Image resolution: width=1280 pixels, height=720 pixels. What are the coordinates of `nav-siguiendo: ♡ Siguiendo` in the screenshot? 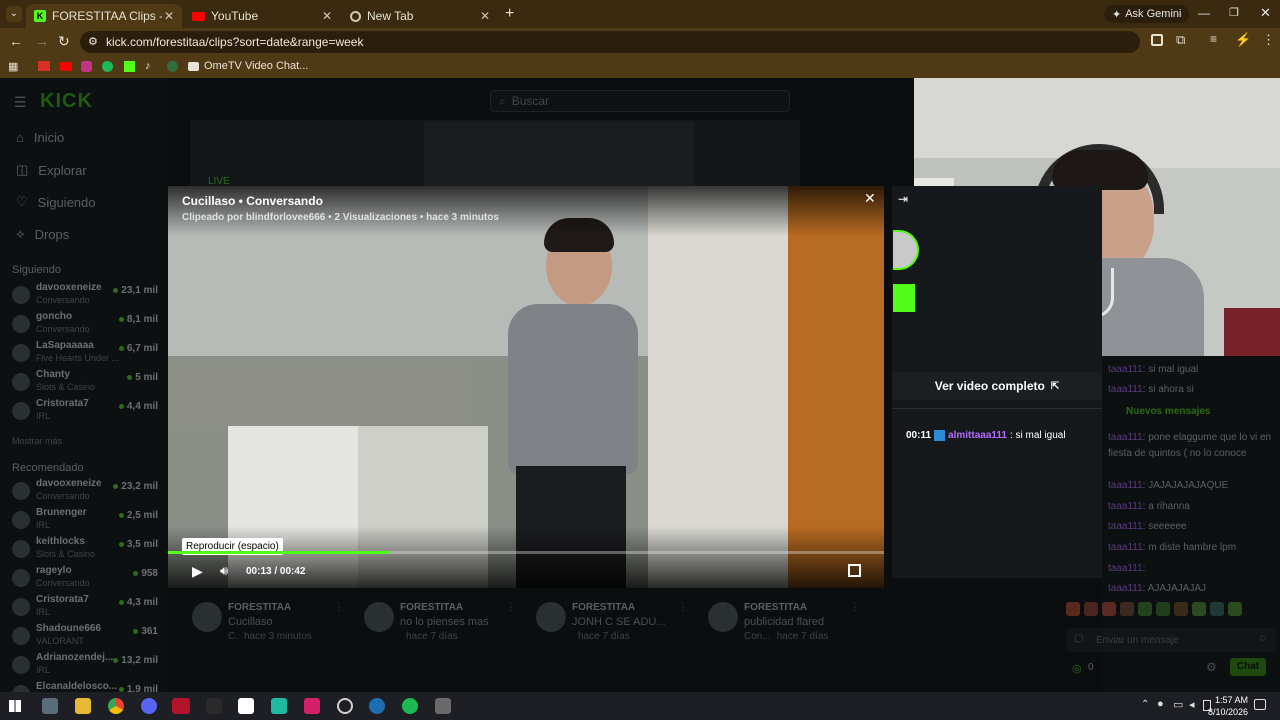 It's located at (55, 202).